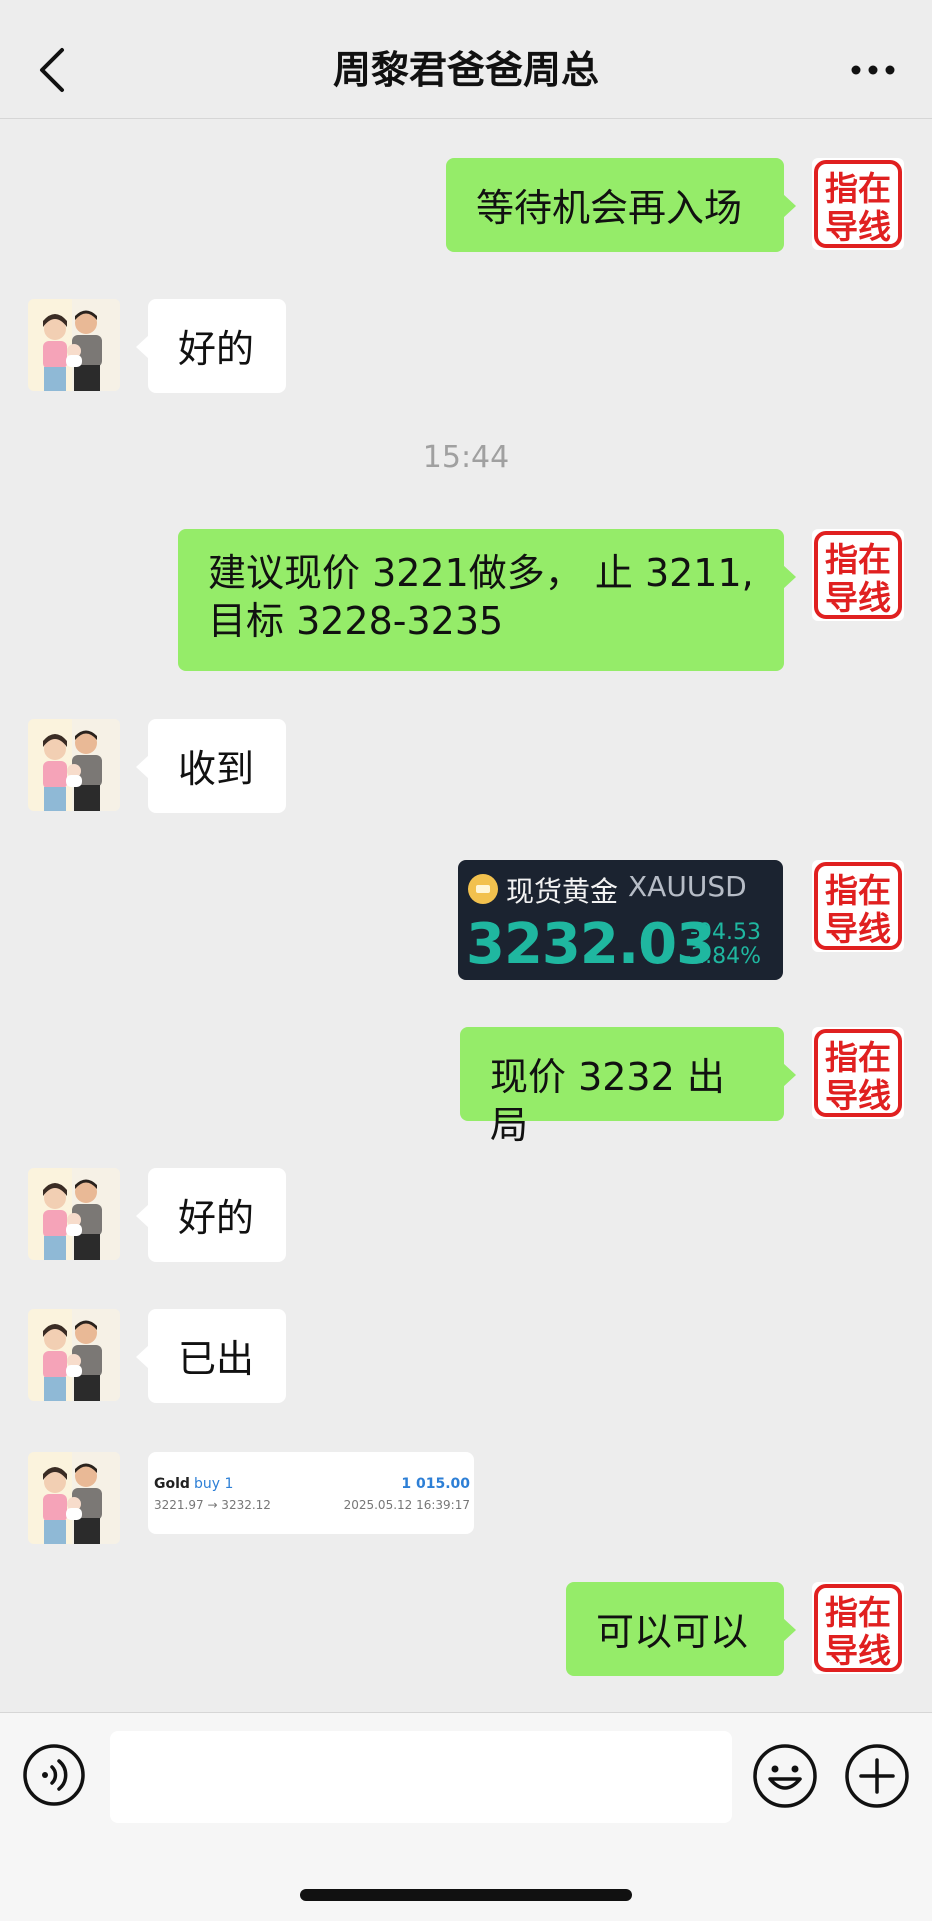  What do you see at coordinates (672, 1632) in the screenshot?
I see `message-text: 可以可以` at bounding box center [672, 1632].